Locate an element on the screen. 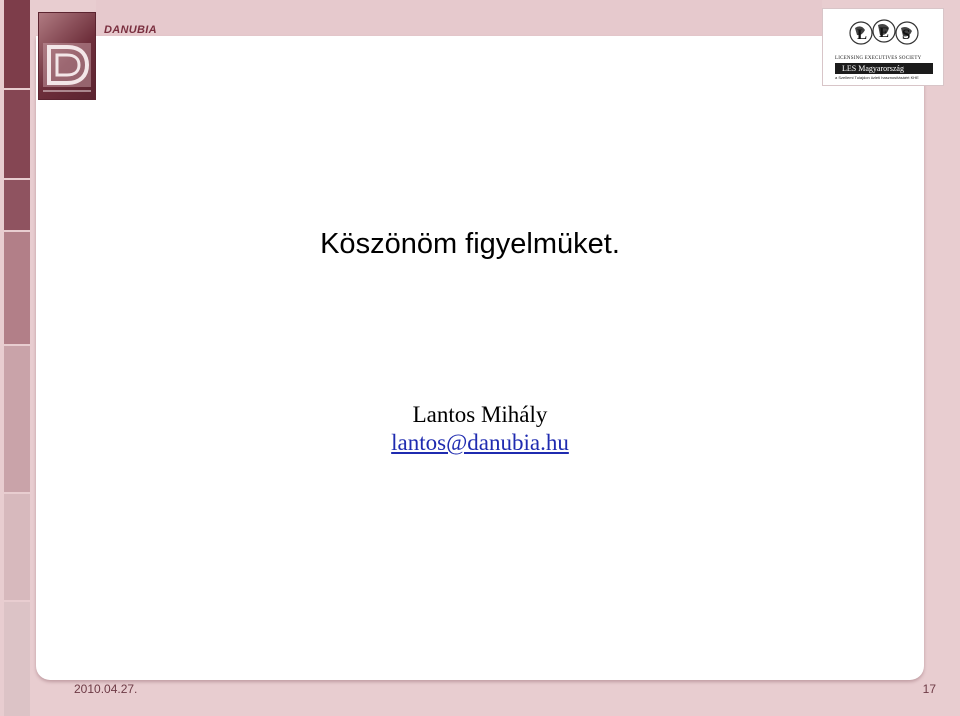 The image size is (960, 716). svg-text: E is located at coordinates (884, 33).